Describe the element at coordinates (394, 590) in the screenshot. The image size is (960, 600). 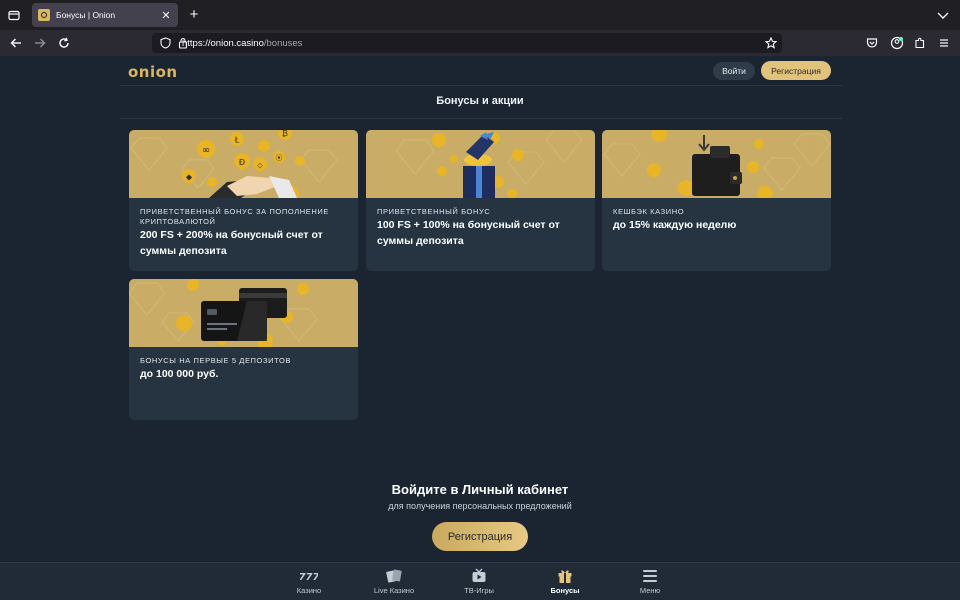
I see `bottom-nav-label: Live Казино` at that location.